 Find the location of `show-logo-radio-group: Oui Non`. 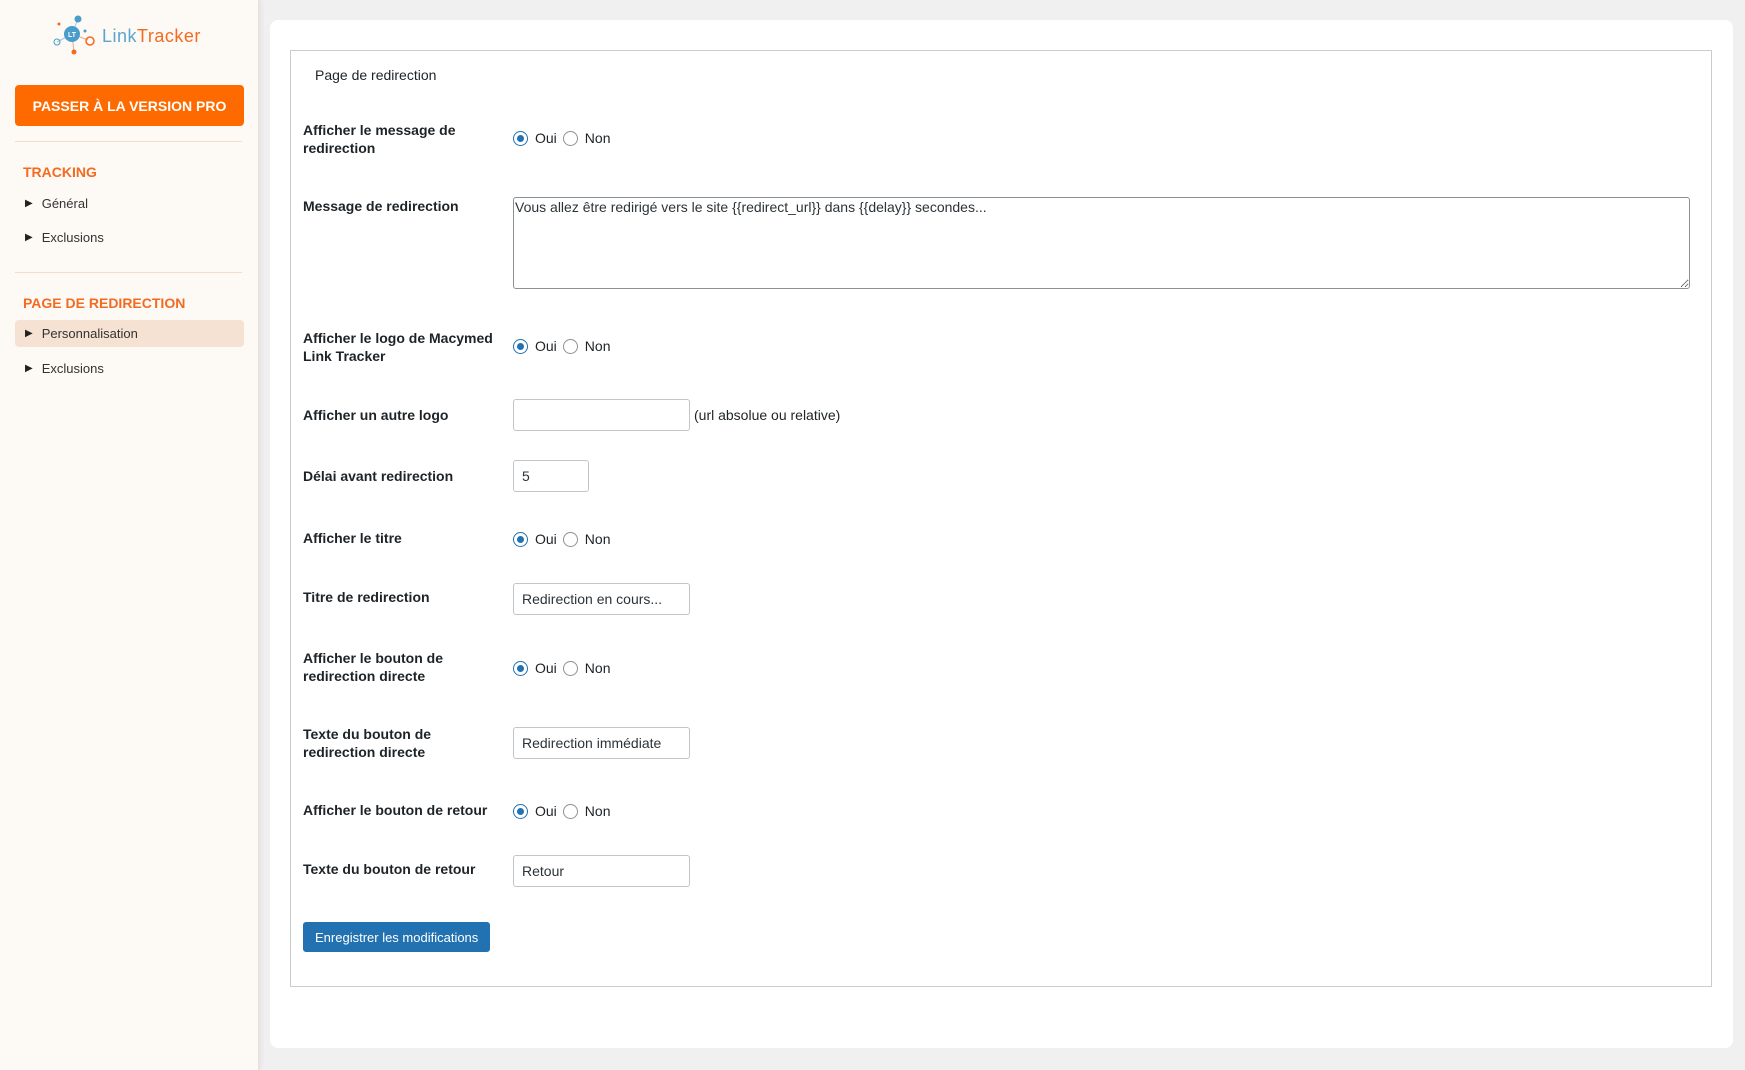

show-logo-radio-group: Oui Non is located at coordinates (561, 346).